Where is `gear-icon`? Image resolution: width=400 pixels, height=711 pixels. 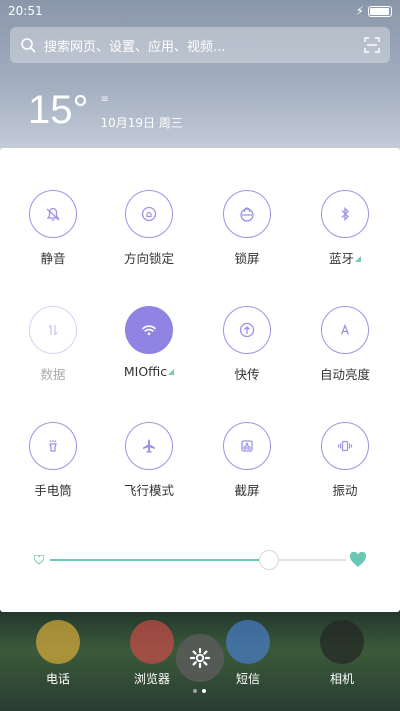
gear-icon is located at coordinates (200, 658).